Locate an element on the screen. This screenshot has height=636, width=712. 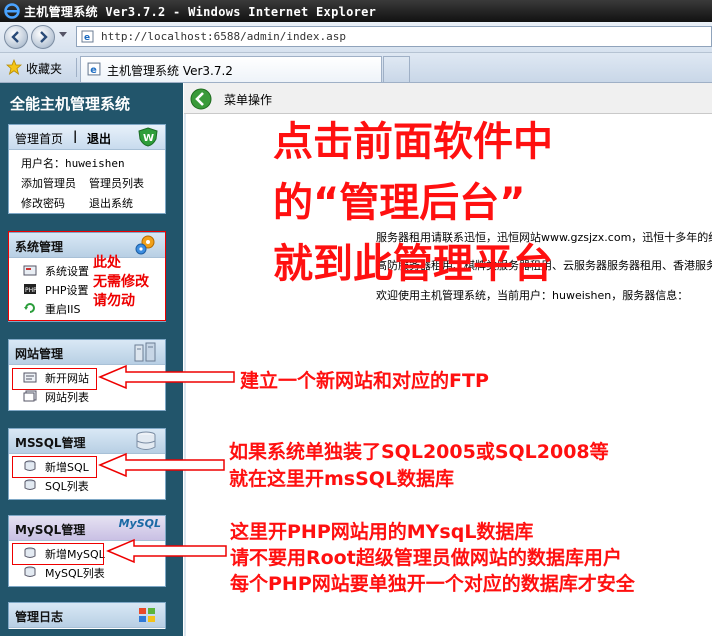
site-annotation: 建立一个新网站和对应的FTP is located at coordinates (364, 381).